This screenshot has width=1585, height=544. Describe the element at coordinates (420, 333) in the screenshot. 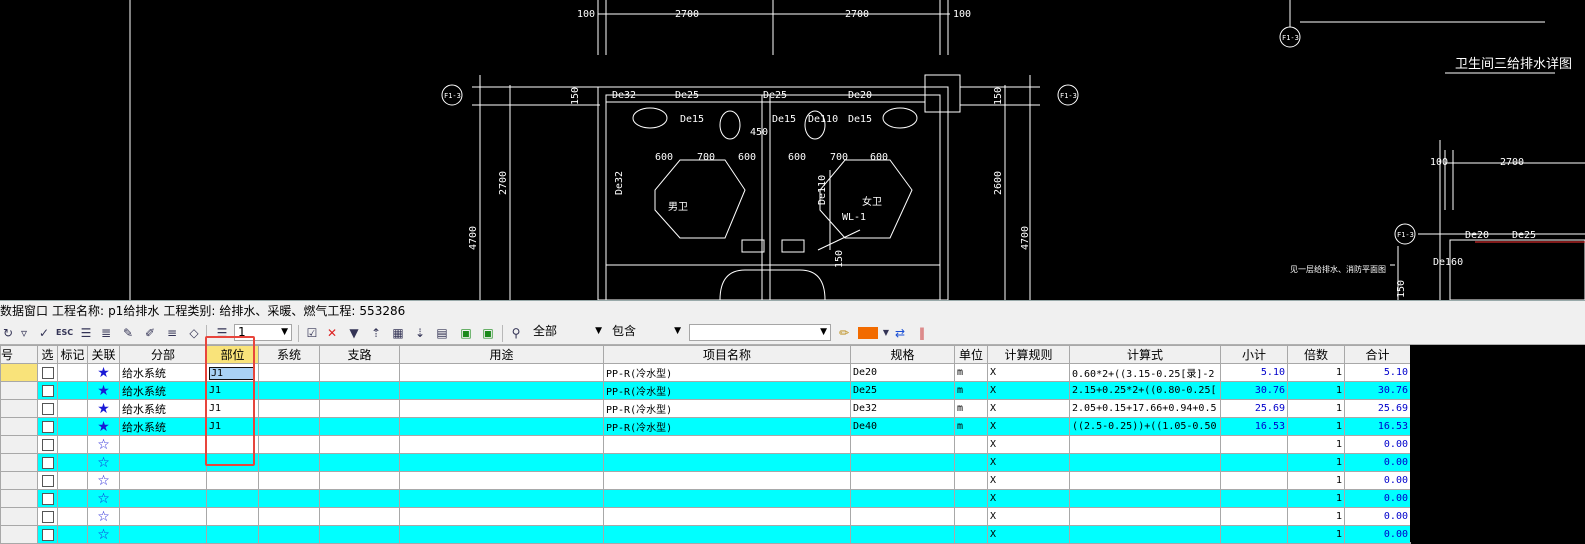

I see `sort-icon: ⇣` at that location.